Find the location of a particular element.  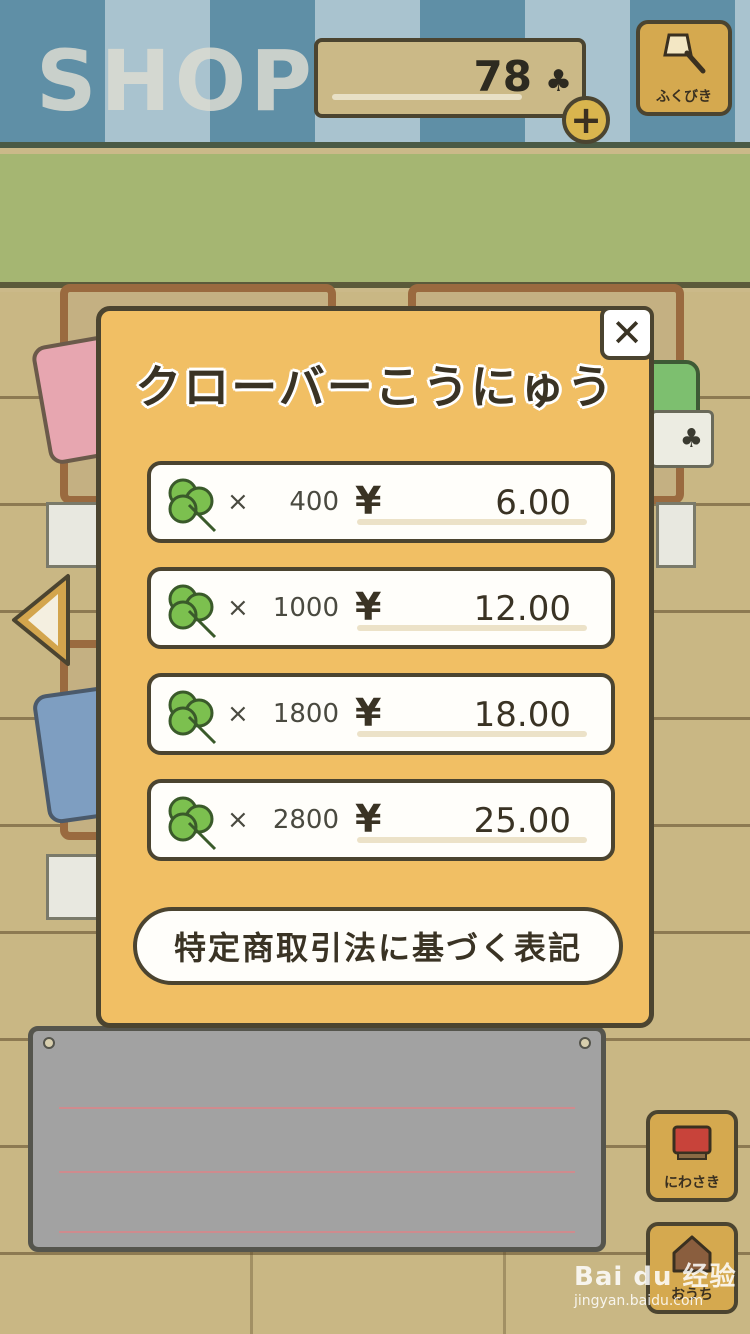

pack-quantity: 1000 is located at coordinates (305, 608).